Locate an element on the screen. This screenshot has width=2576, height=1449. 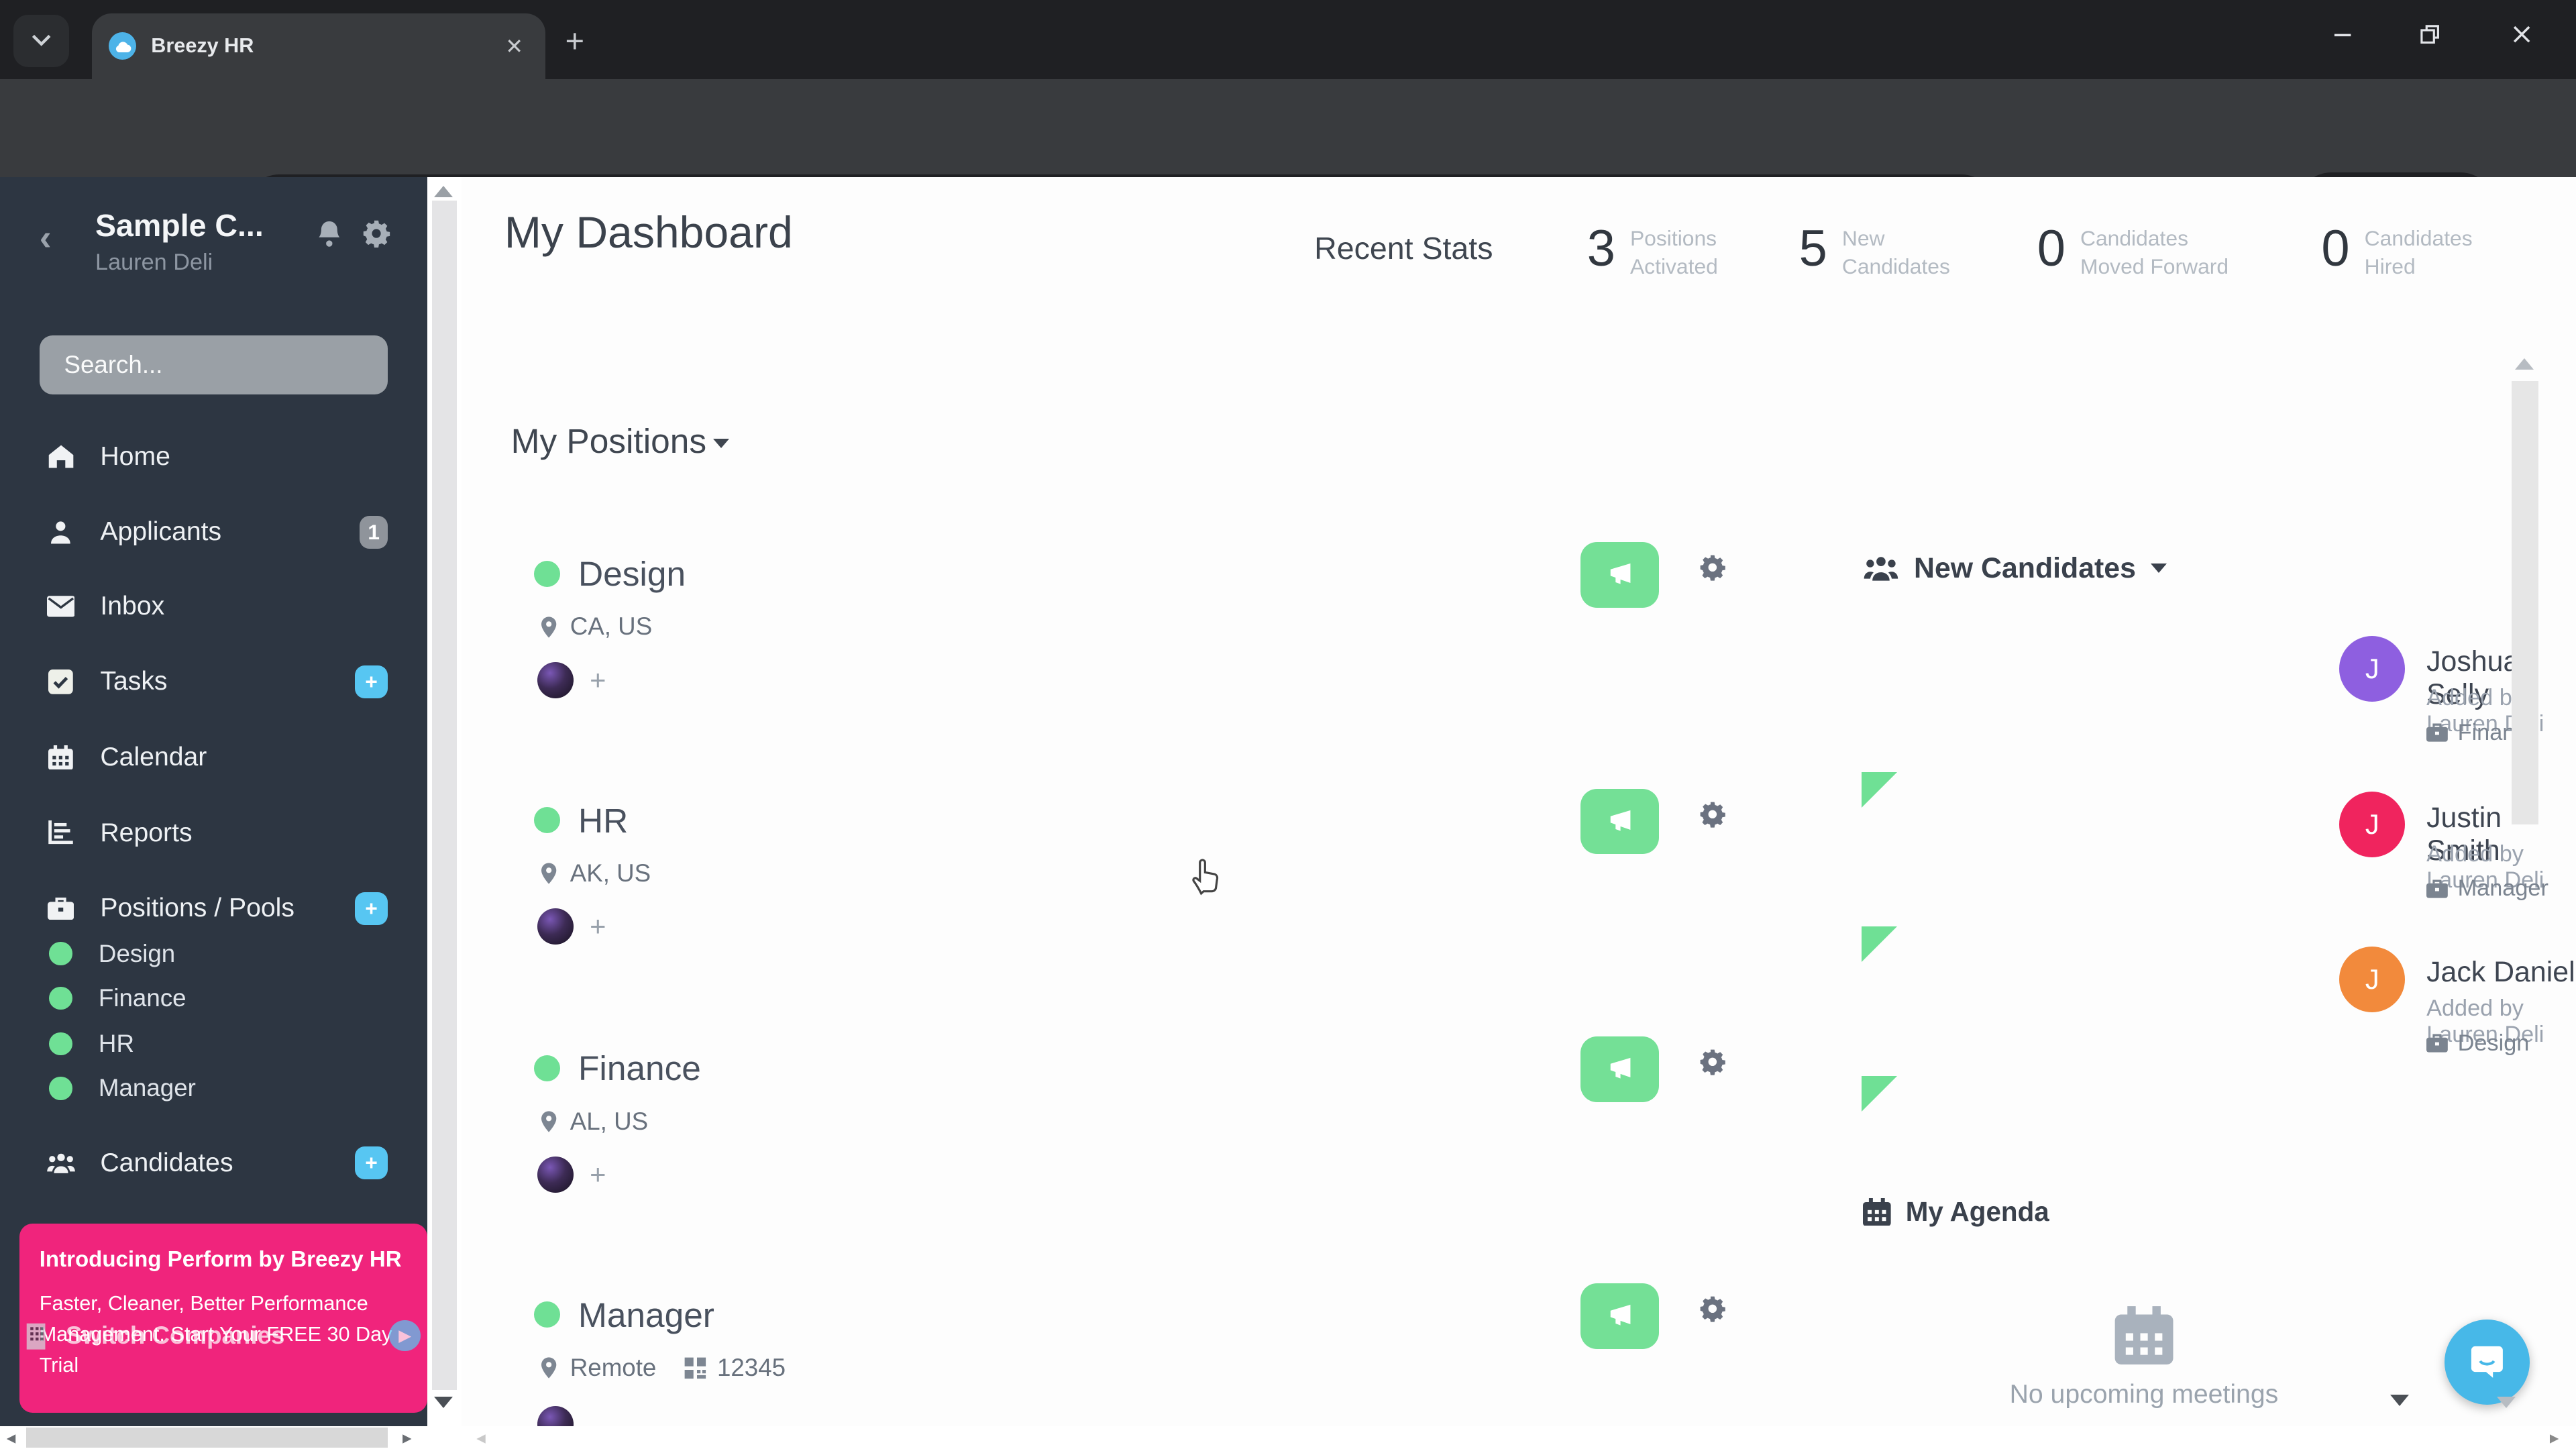
new-candidate-flag is located at coordinates (1879, 944).